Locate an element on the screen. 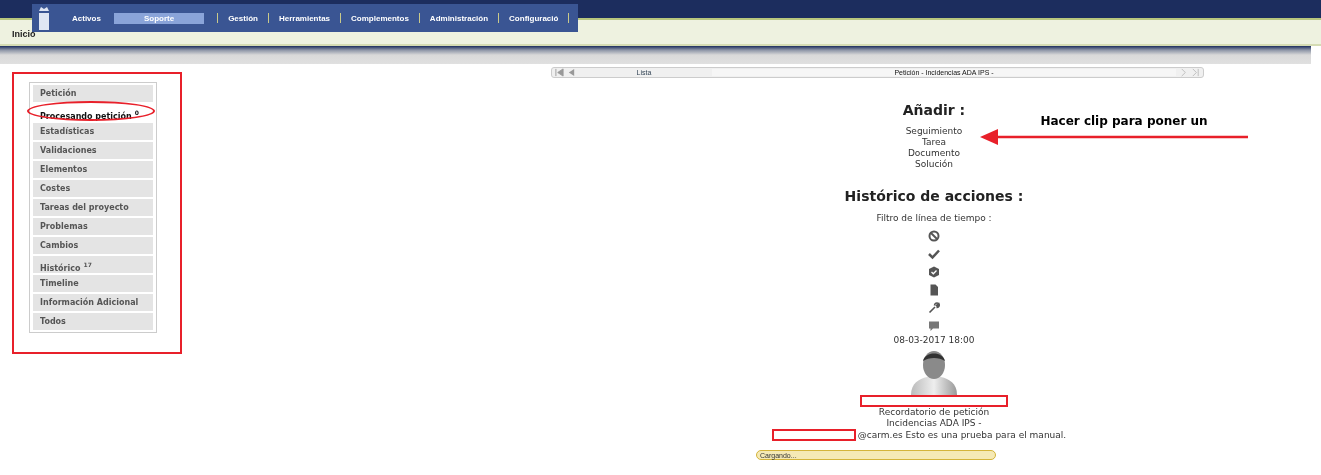 The width and height of the screenshot is (1321, 475). sidebar-item: Elementos is located at coordinates (93, 169).